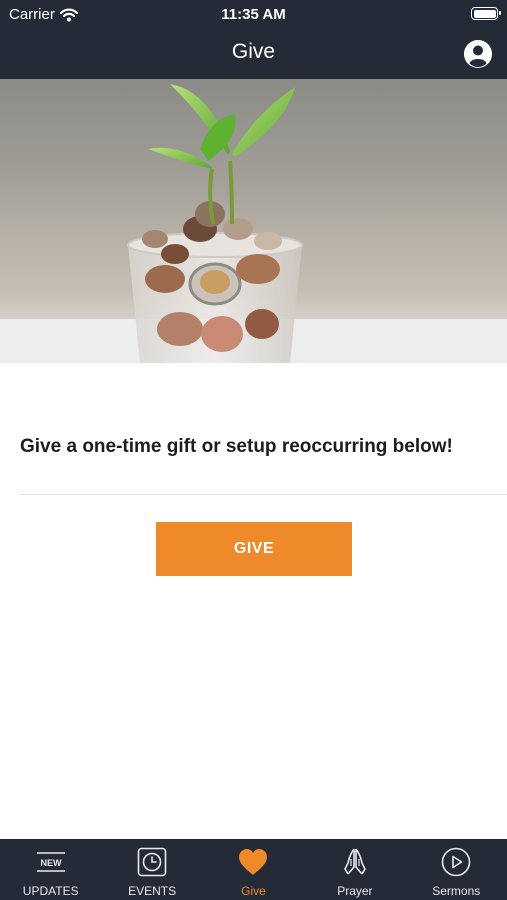 The height and width of the screenshot is (900, 507). I want to click on navigation-bar: Carrier 11:35 AM Give, so click(253, 39).